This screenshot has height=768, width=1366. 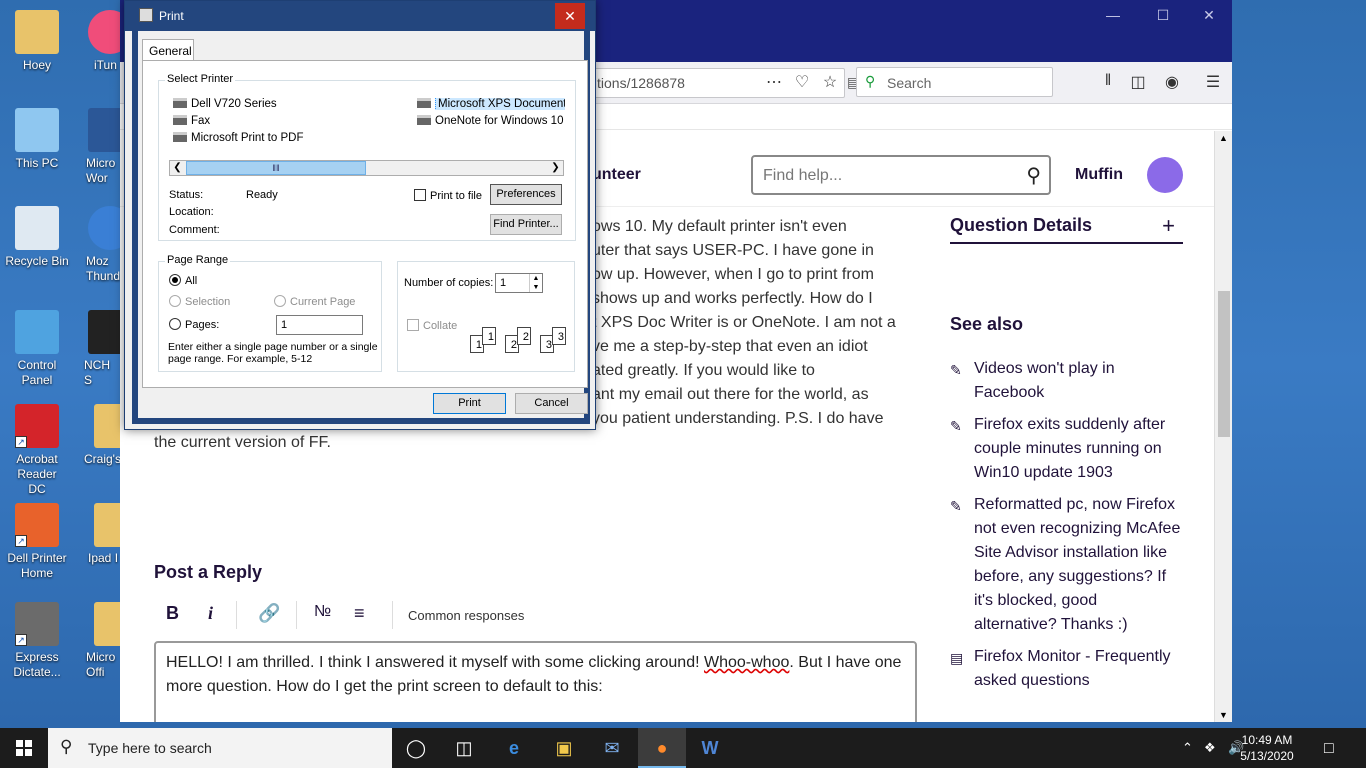 What do you see at coordinates (199, 301) in the screenshot?
I see `range-selection-radio: Selection` at bounding box center [199, 301].